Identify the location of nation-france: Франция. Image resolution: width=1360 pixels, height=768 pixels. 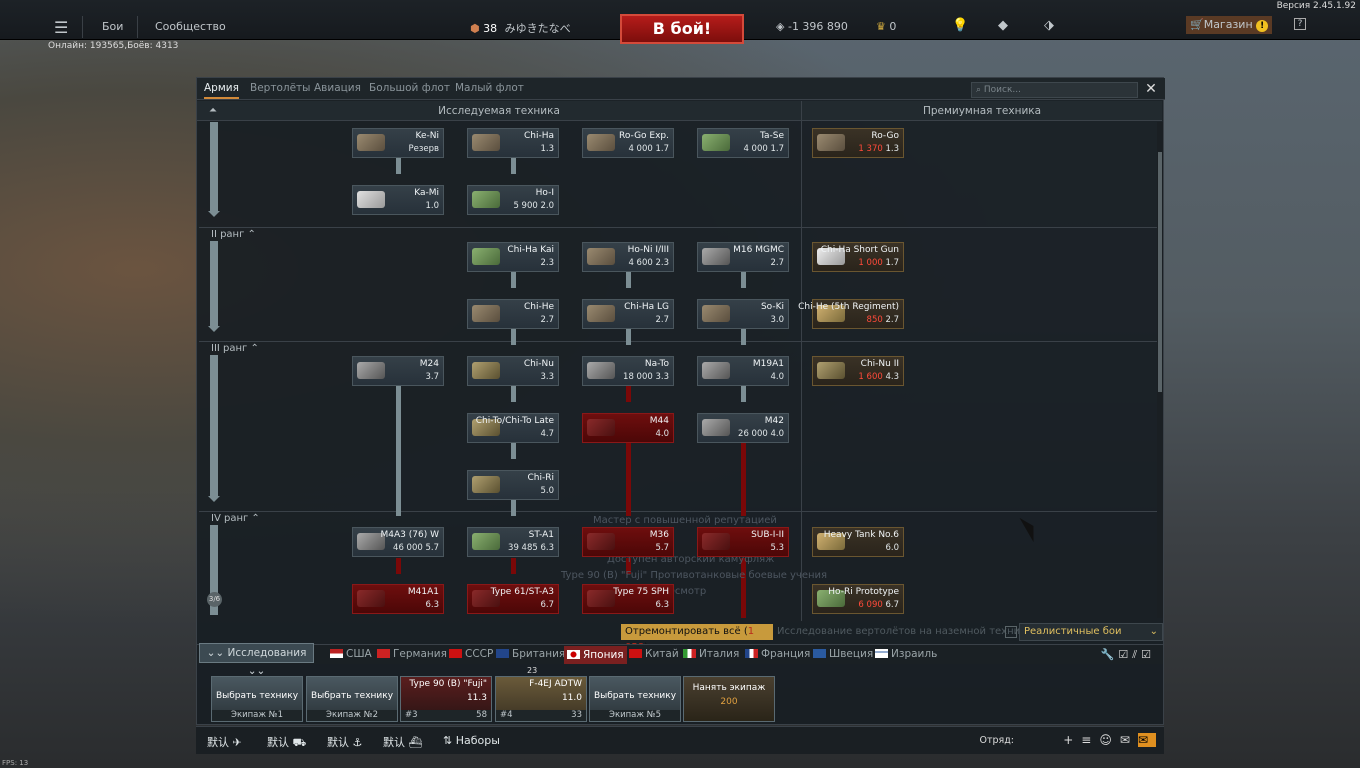
(777, 654).